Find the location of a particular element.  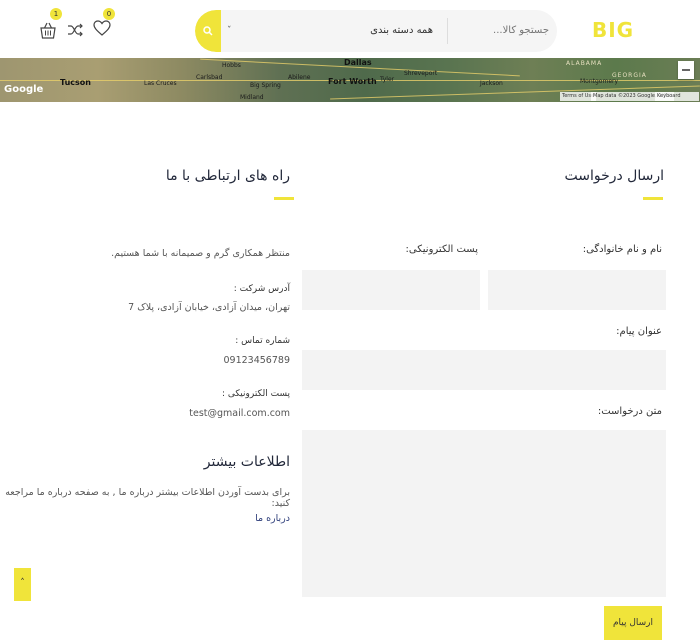

more-info-title: اطلاعات بیشتر is located at coordinates (246, 462).